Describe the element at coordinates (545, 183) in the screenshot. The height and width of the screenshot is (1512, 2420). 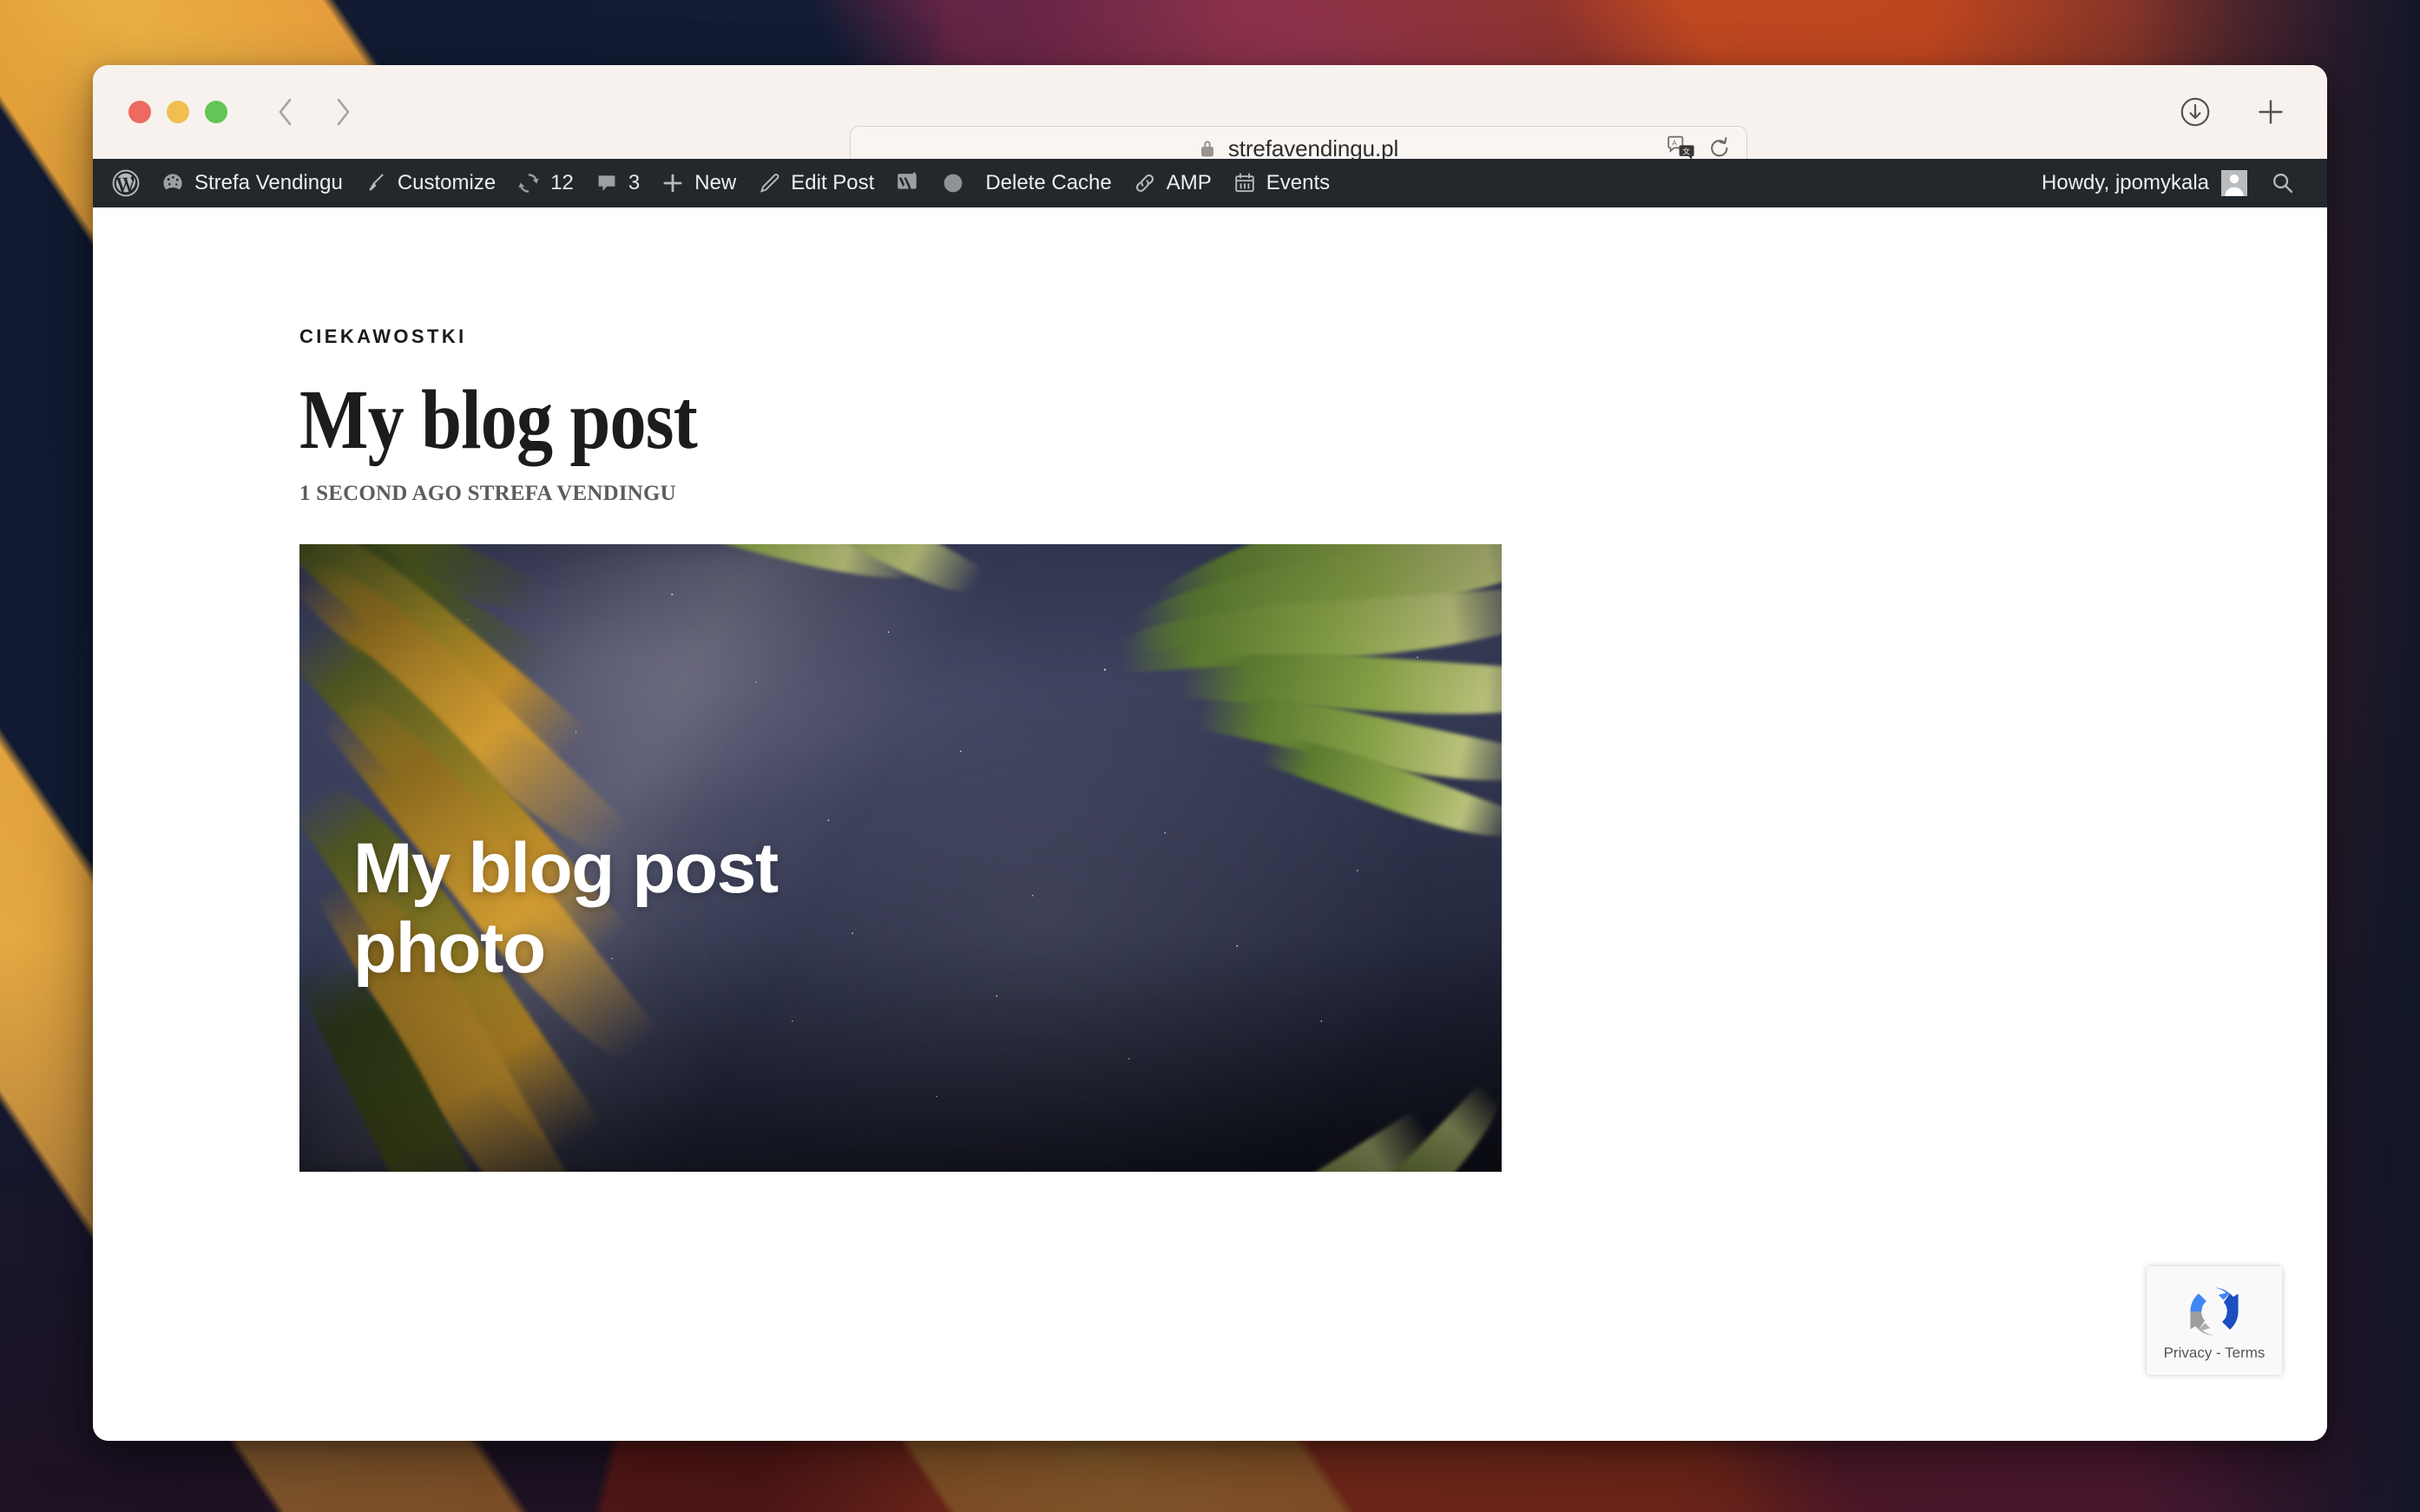
I see `adminbar-item-updates: 12` at that location.